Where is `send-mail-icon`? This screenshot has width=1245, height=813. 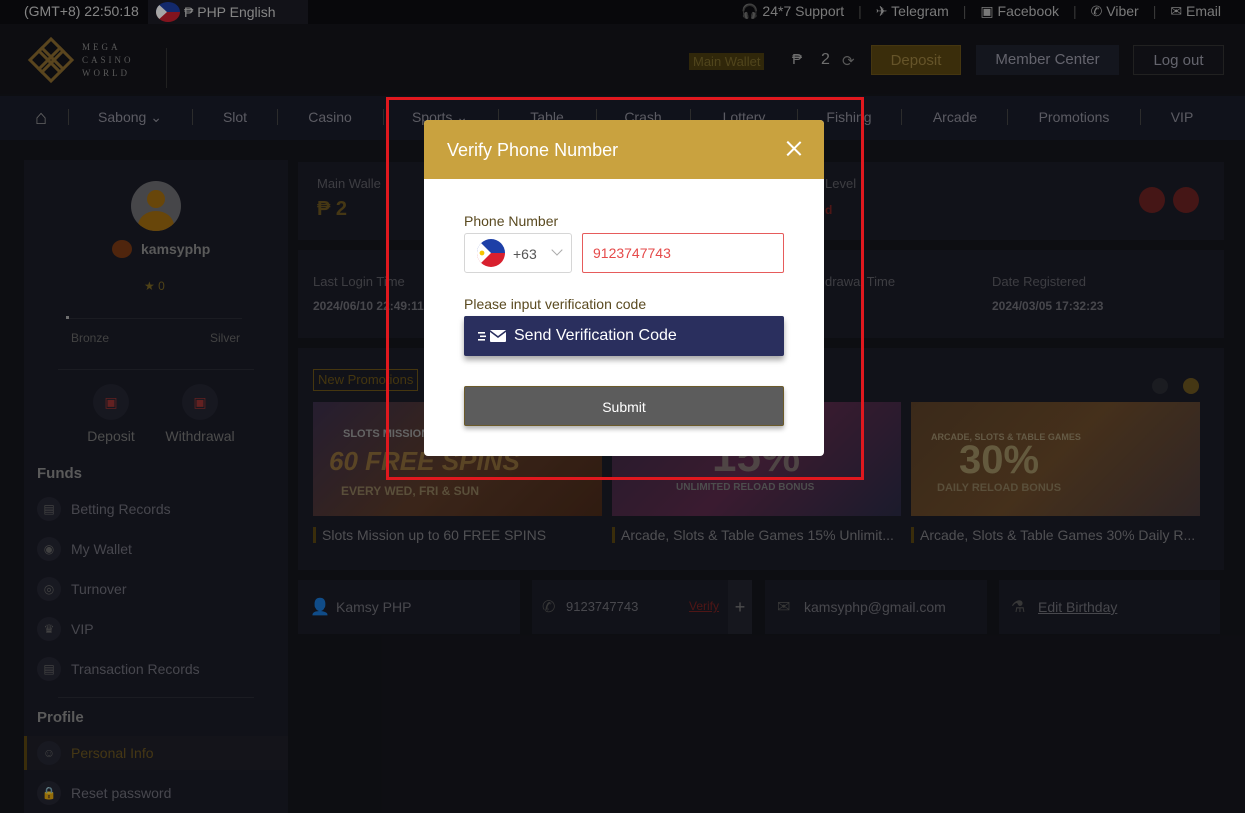
send-mail-icon is located at coordinates (492, 336).